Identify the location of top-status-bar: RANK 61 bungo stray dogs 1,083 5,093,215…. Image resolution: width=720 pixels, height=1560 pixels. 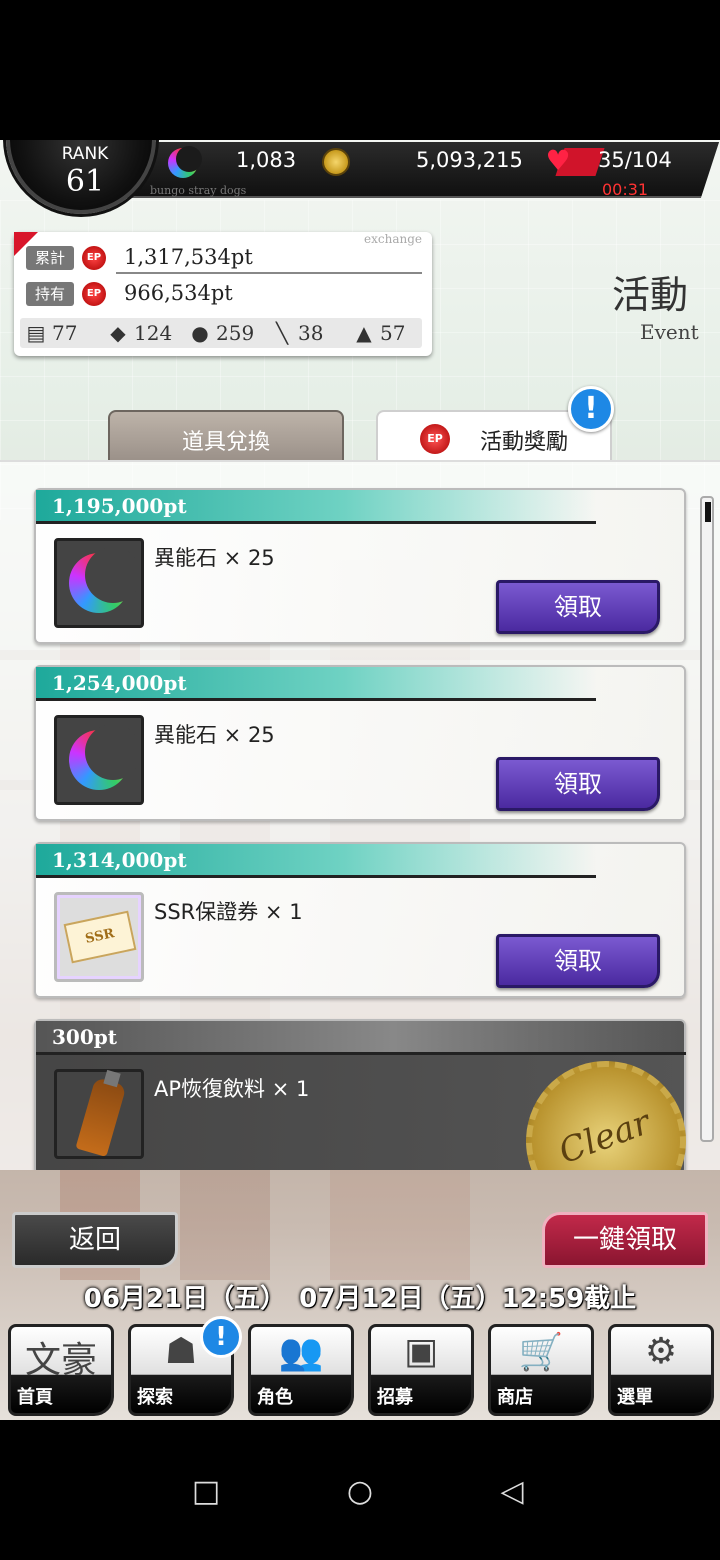
(360, 177).